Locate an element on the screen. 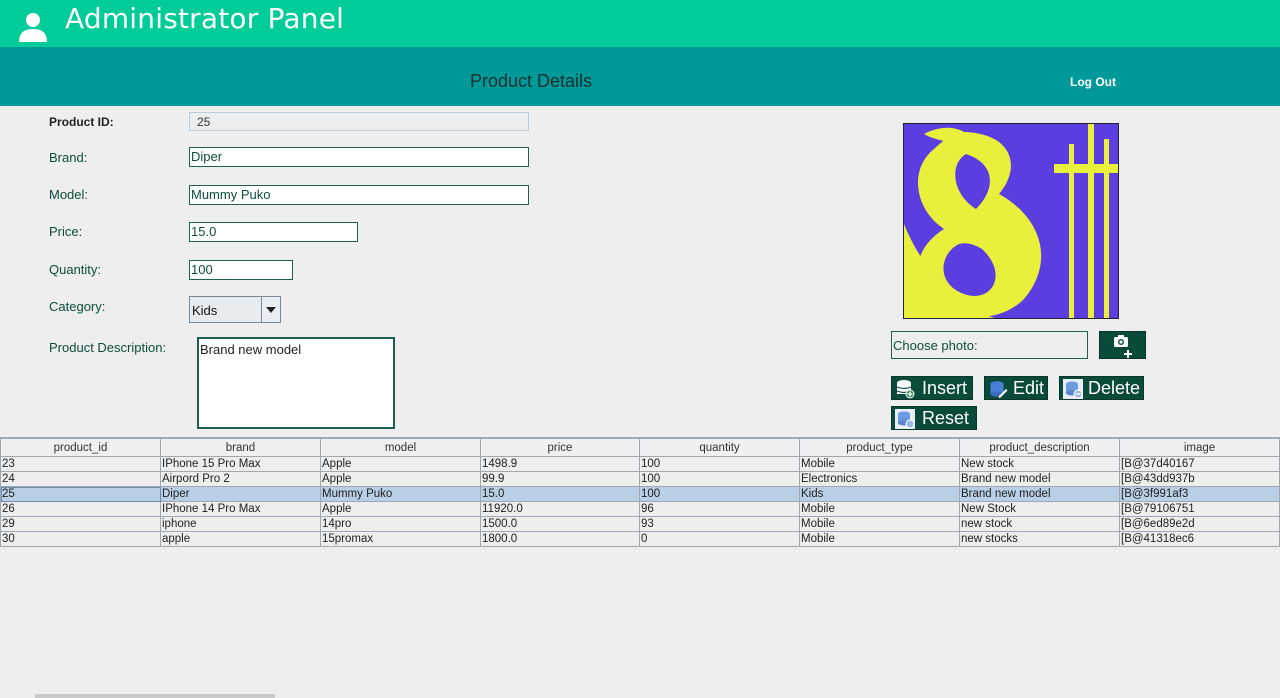 The height and width of the screenshot is (698, 1280). table-cell: apple is located at coordinates (240, 539).